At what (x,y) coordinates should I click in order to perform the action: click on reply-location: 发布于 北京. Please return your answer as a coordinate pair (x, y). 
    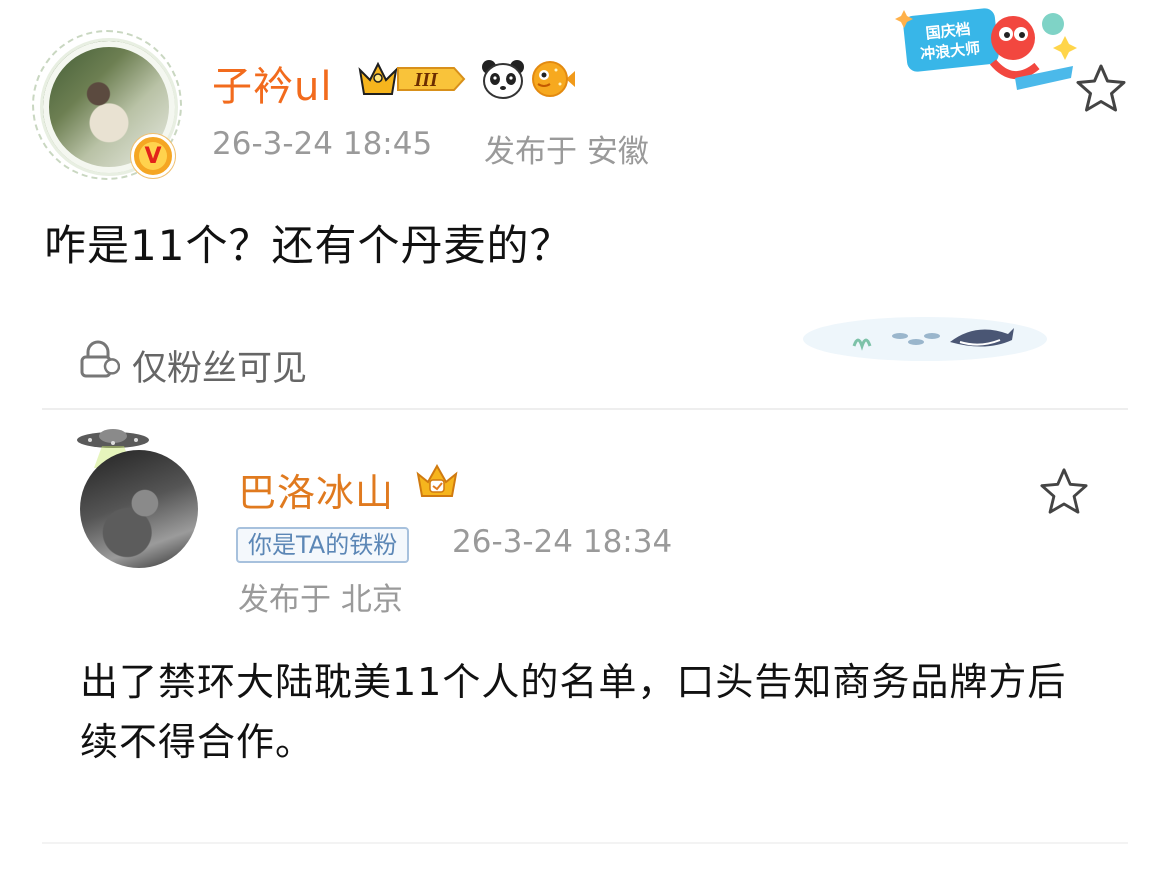
    Looking at the image, I should click on (320, 600).